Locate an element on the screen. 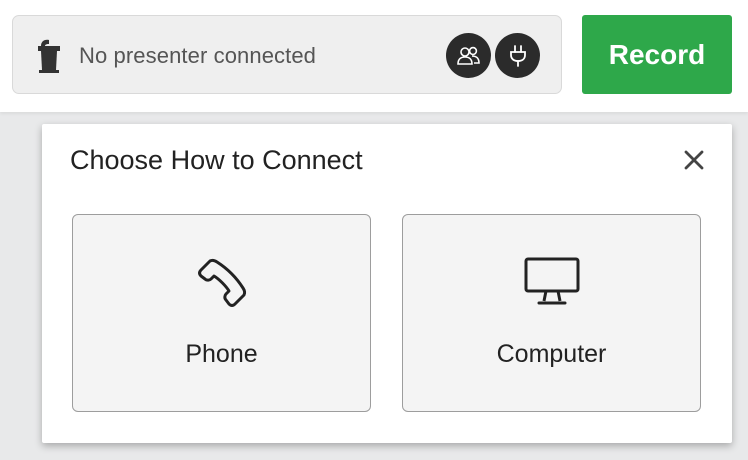  people-icon is located at coordinates (468, 55).